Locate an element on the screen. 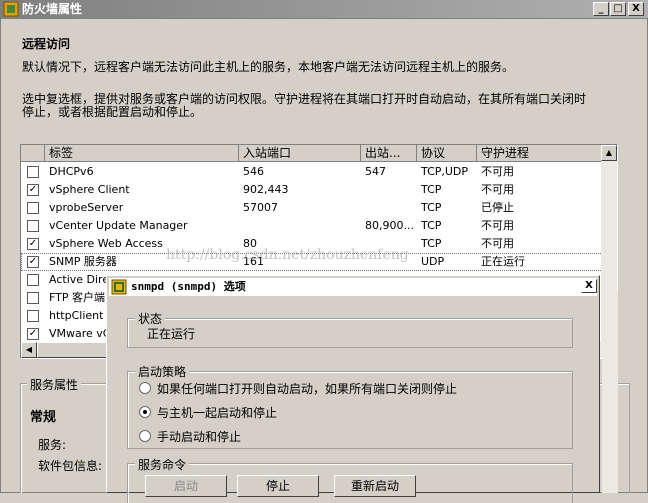 The image size is (648, 503). cell-in-port: 546 is located at coordinates (253, 172).